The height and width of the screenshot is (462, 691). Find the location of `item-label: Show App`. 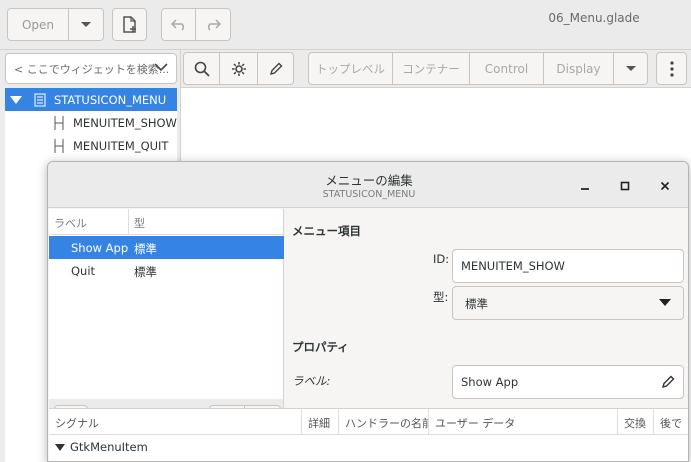

item-label: Show App is located at coordinates (100, 248).